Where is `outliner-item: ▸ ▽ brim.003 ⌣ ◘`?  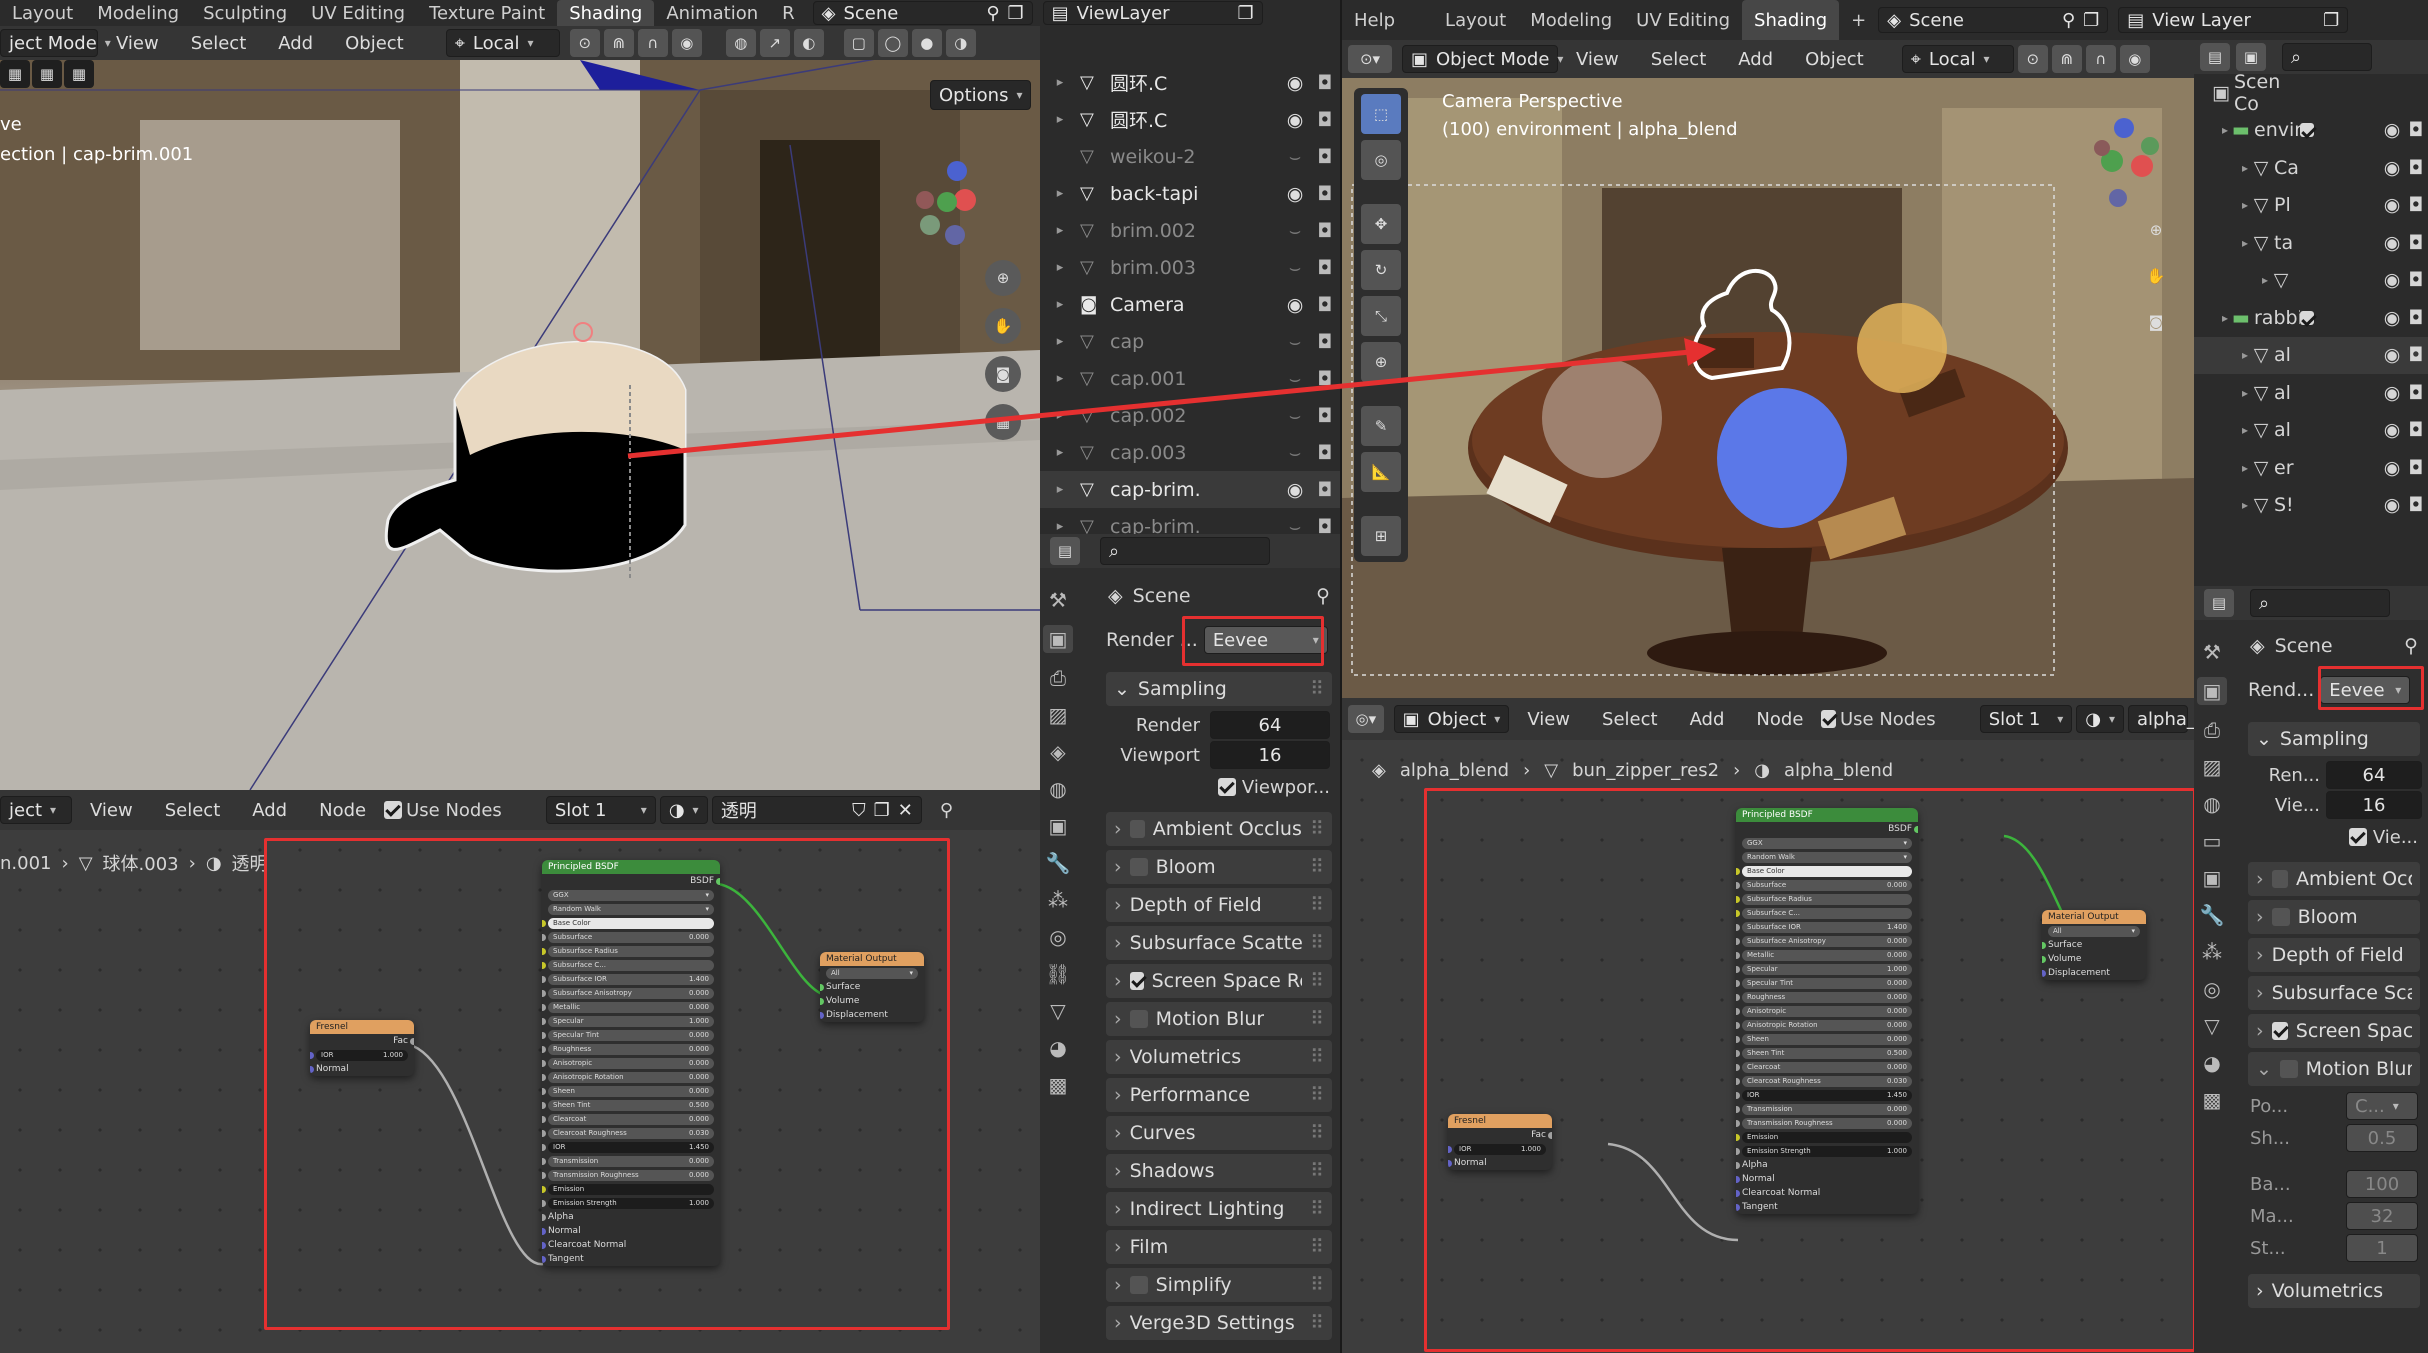
outliner-item: ▸ ▽ brim.003 ⌣ ◘ is located at coordinates (1190, 267).